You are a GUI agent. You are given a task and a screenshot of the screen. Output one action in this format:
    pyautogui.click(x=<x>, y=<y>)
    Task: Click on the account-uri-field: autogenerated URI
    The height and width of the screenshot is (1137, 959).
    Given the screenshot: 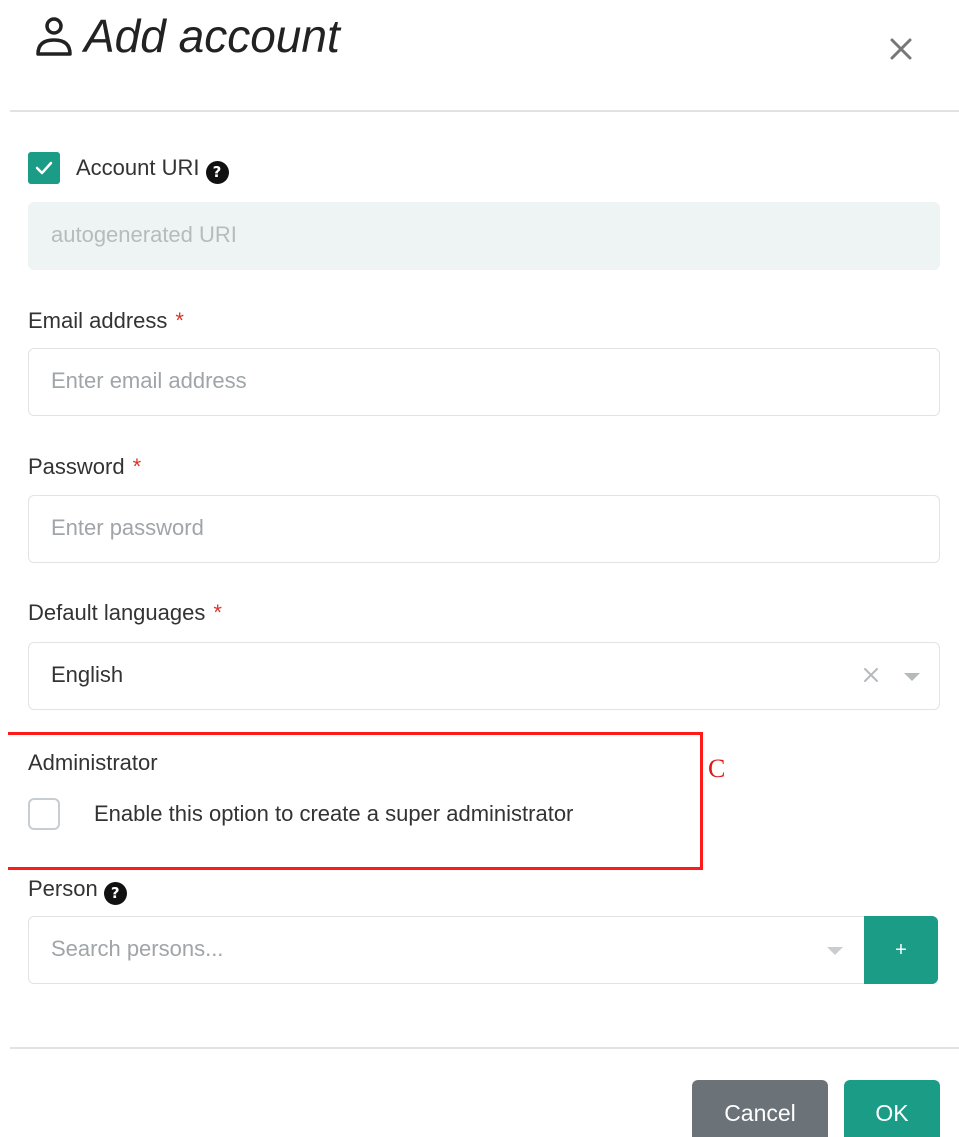 What is the action you would take?
    pyautogui.click(x=484, y=236)
    